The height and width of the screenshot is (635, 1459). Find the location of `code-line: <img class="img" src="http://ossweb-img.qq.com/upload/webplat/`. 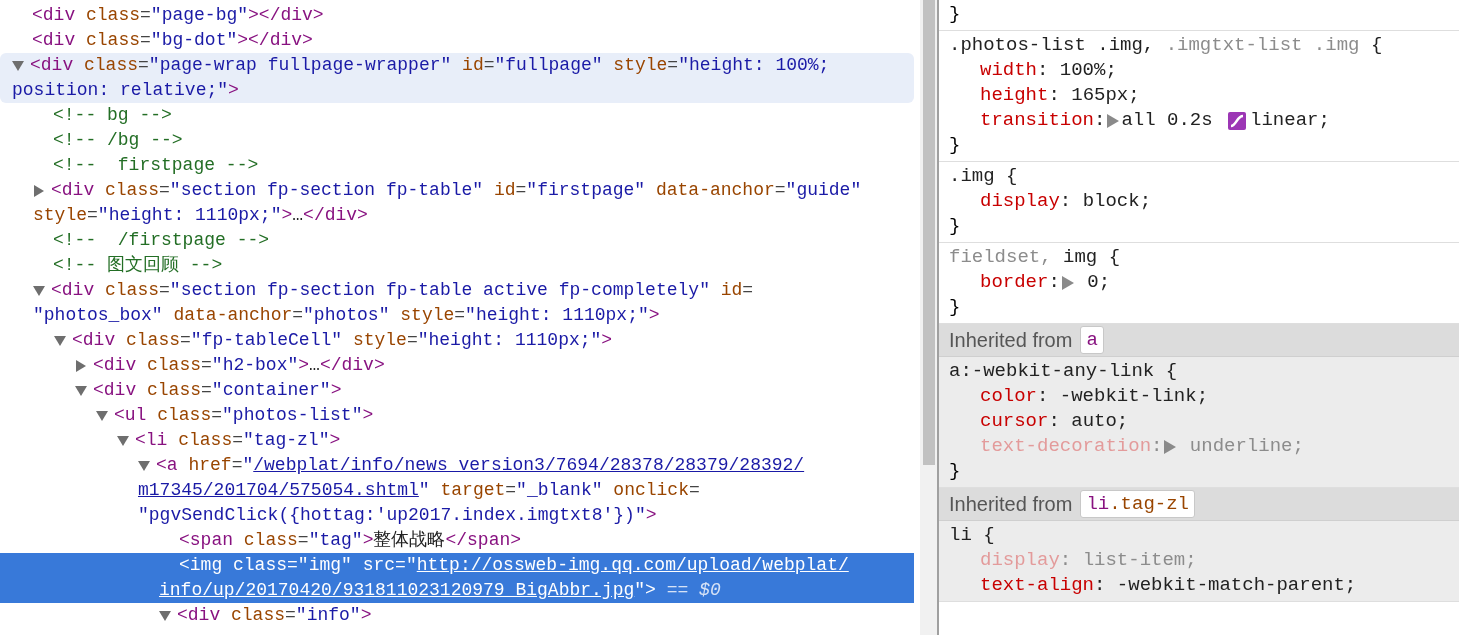

code-line: <img class="img" src="http://ossweb-img.qq.com/upload/webplat/ is located at coordinates (514, 565).